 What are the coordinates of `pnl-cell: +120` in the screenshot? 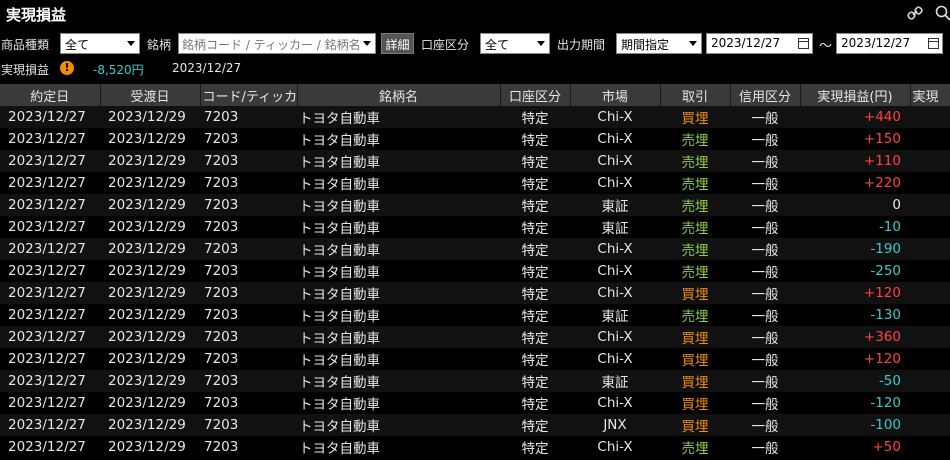 It's located at (855, 359).